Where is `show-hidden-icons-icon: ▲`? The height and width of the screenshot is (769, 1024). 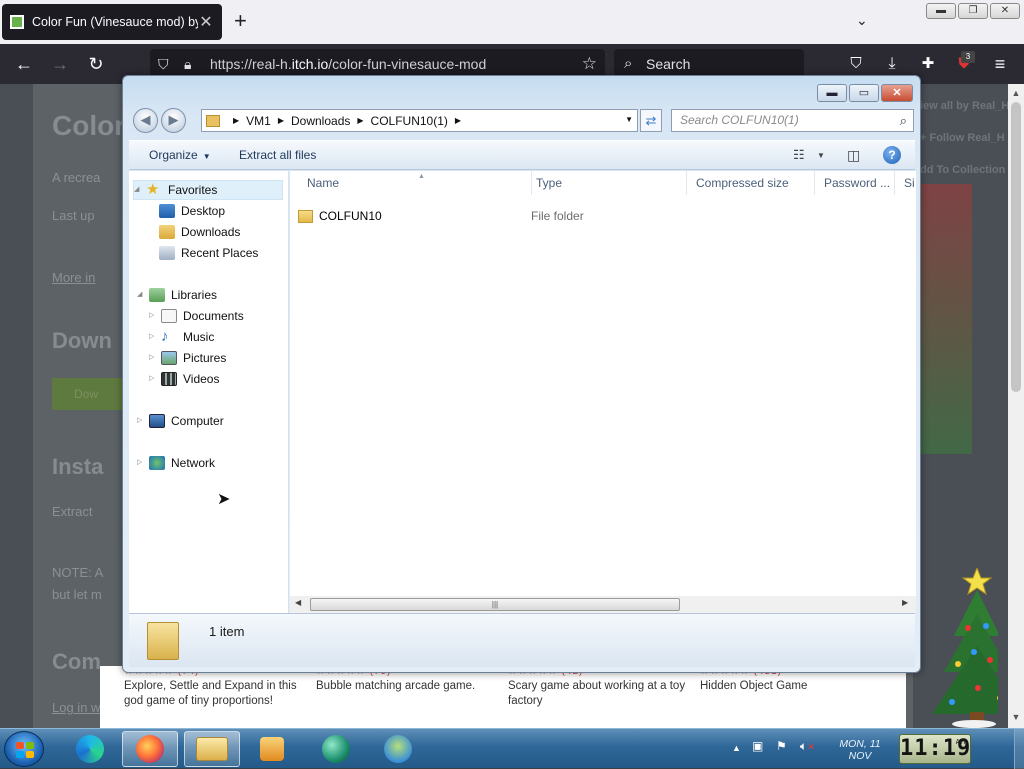
show-hidden-icons-icon: ▲ is located at coordinates (736, 748).